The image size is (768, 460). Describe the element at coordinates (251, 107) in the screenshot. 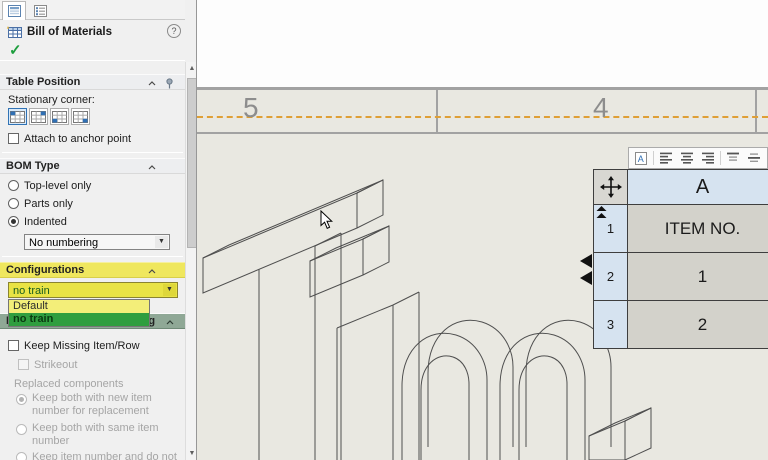

I see `zone-label-5: 5` at that location.